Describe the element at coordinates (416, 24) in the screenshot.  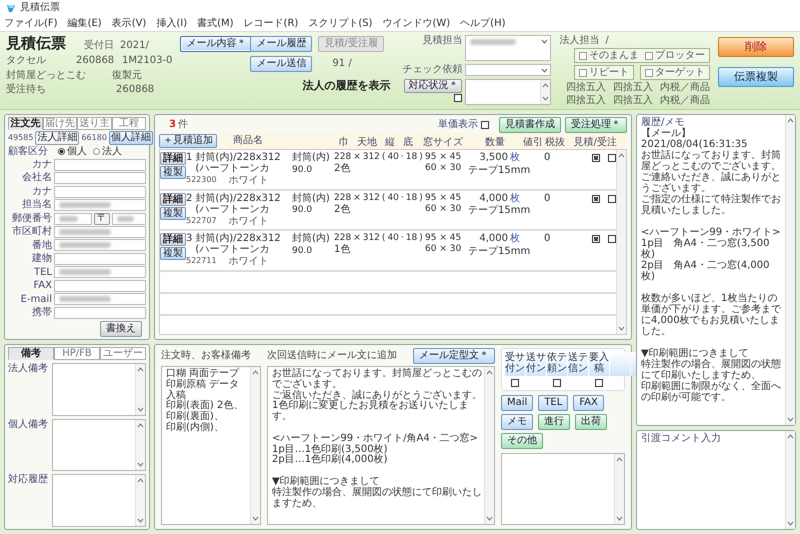
I see `menu-item: ウインドウ(W)` at that location.